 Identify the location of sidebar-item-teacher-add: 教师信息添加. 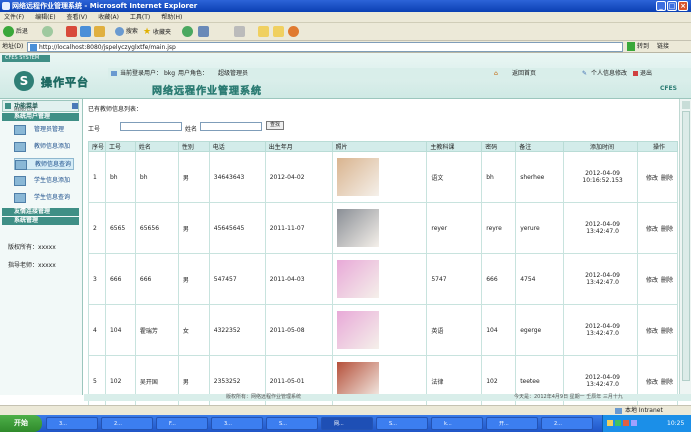
(44, 147).